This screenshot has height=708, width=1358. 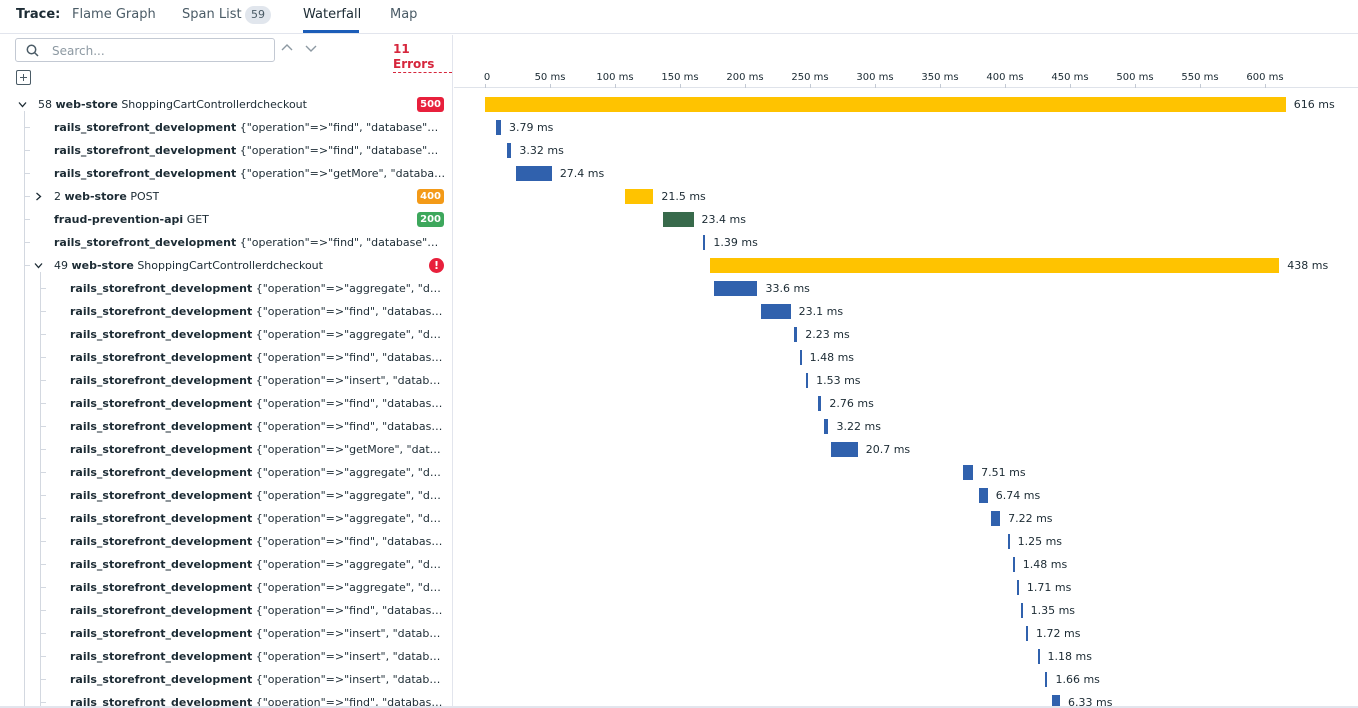 I want to click on span-duration-label: 616 ms, so click(x=1314, y=104).